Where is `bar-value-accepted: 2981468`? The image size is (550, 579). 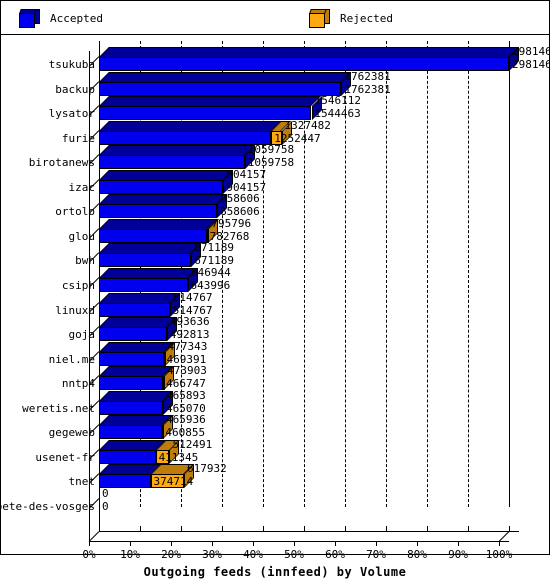
bar-value-accepted: 2981468 is located at coordinates (531, 65).